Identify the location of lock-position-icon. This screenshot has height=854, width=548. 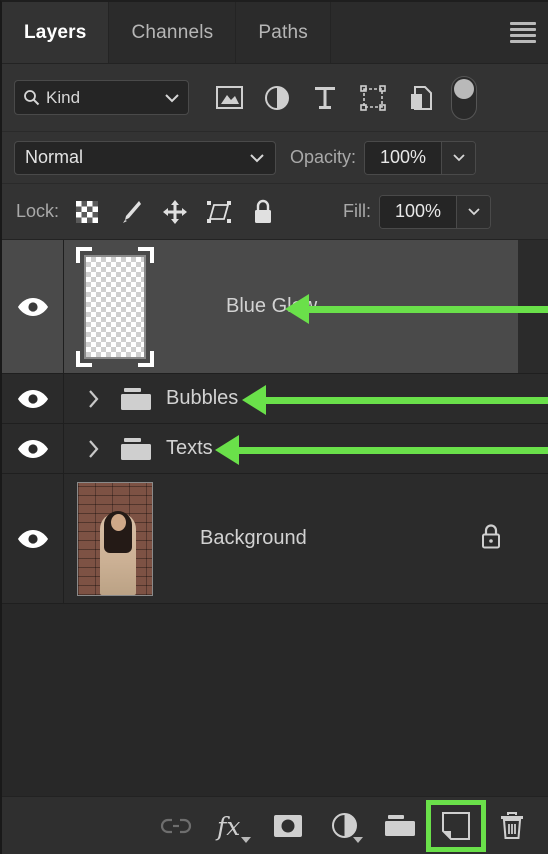
(175, 212).